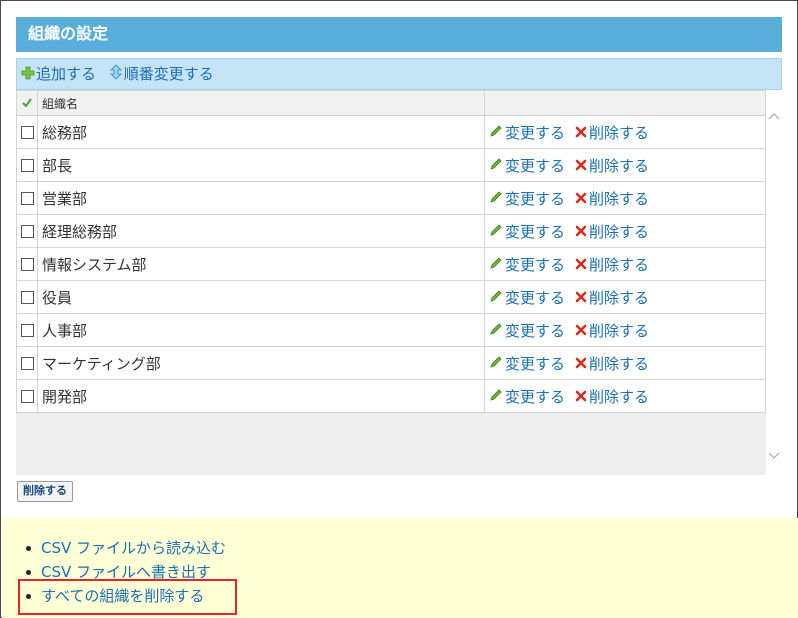 The width and height of the screenshot is (798, 618). What do you see at coordinates (261, 231) in the screenshot?
I see `organization-name: 経理総務部` at bounding box center [261, 231].